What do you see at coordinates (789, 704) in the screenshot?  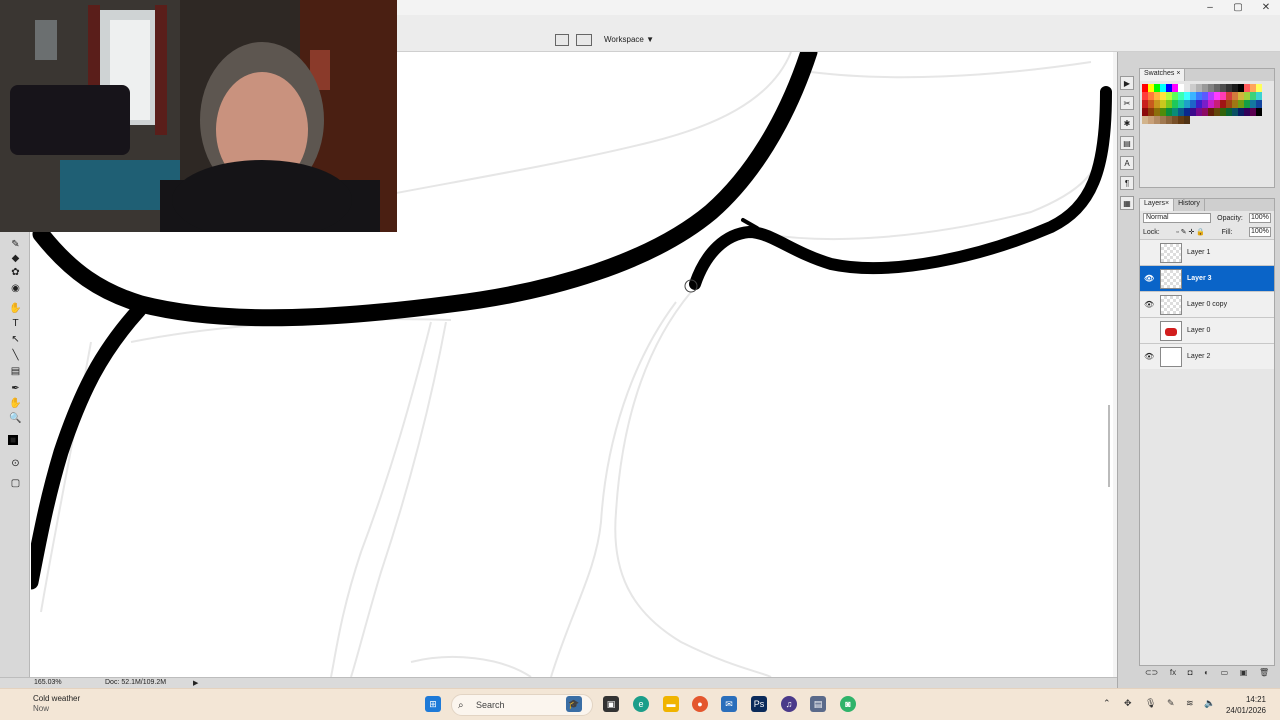 I see `headphones-icon: ♫` at bounding box center [789, 704].